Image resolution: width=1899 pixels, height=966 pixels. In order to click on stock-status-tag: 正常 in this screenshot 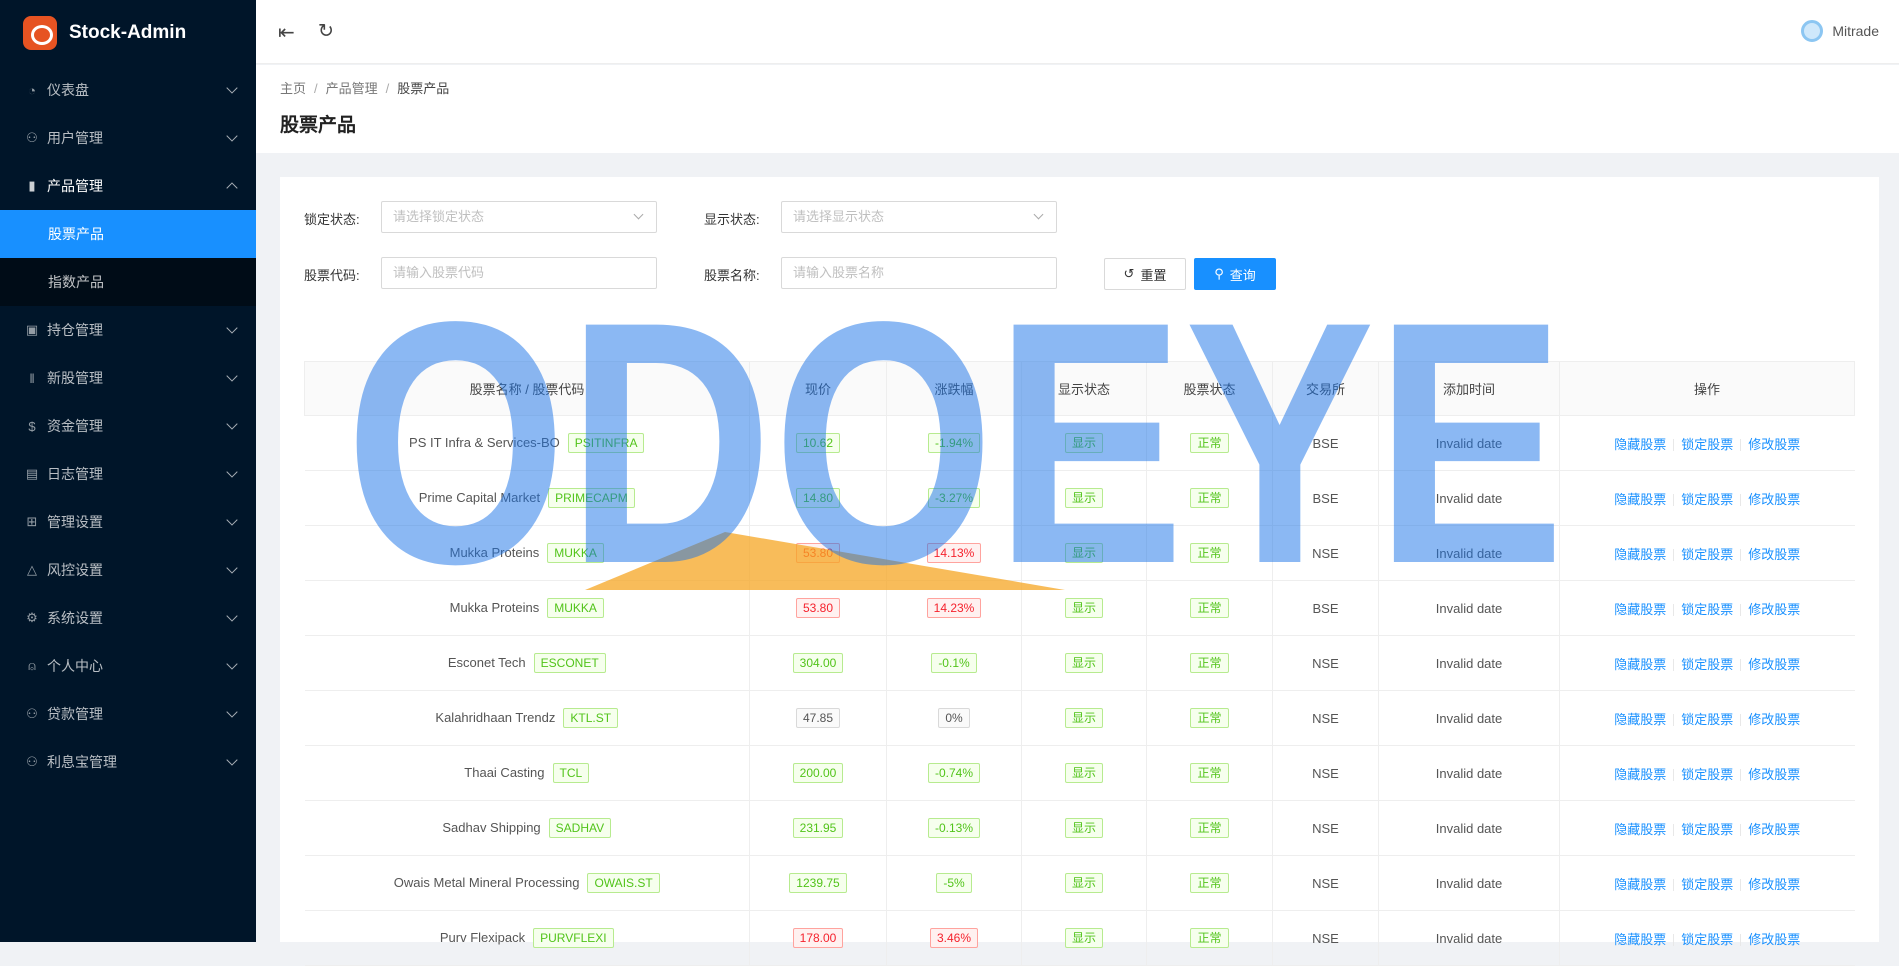, I will do `click(1209, 608)`.